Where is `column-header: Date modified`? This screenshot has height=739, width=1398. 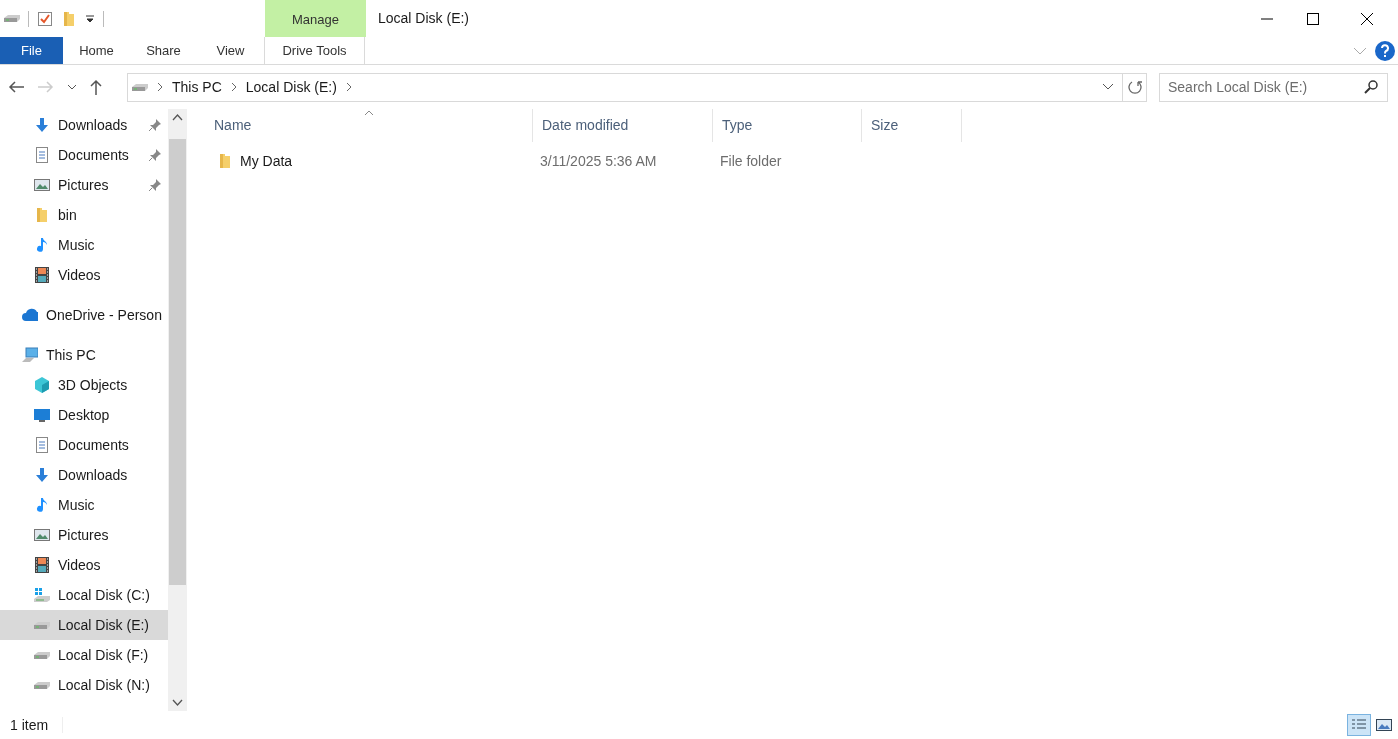 column-header: Date modified is located at coordinates (623, 125).